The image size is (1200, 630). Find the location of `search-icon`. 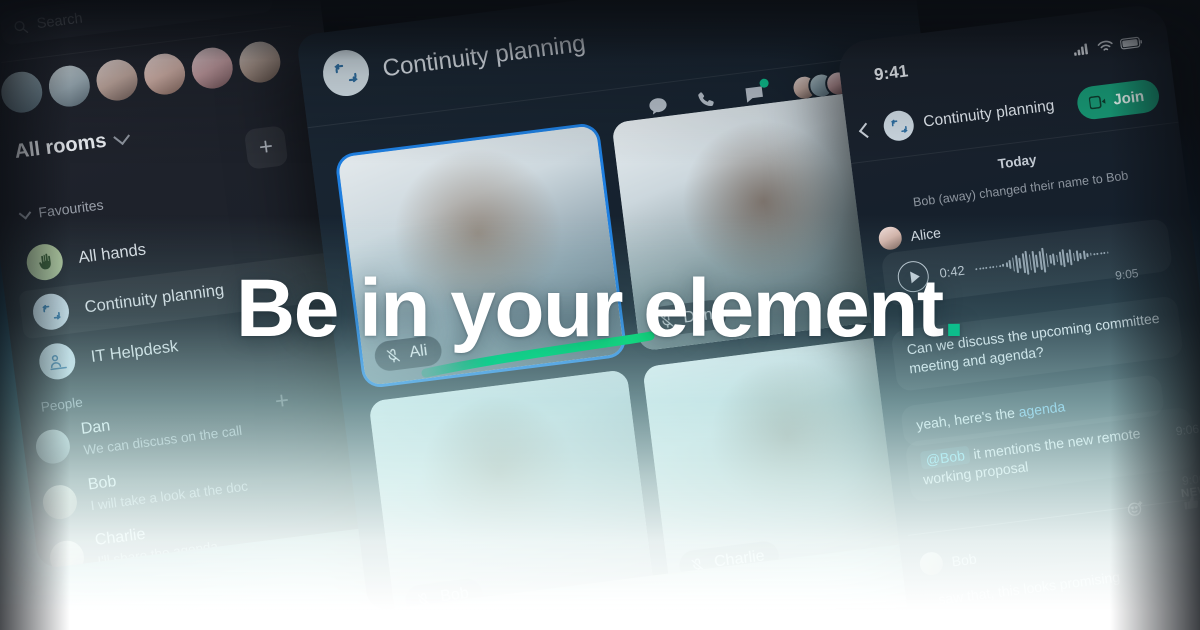

search-icon is located at coordinates (21, 26).